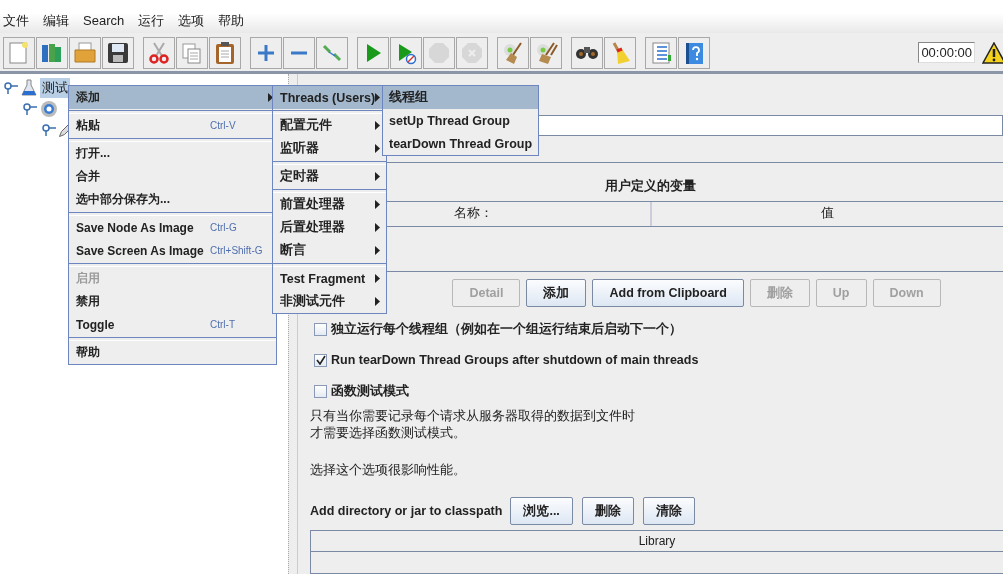  Describe the element at coordinates (449, 120) in the screenshot. I see `menu-item-label: setUp Thread Group` at that location.